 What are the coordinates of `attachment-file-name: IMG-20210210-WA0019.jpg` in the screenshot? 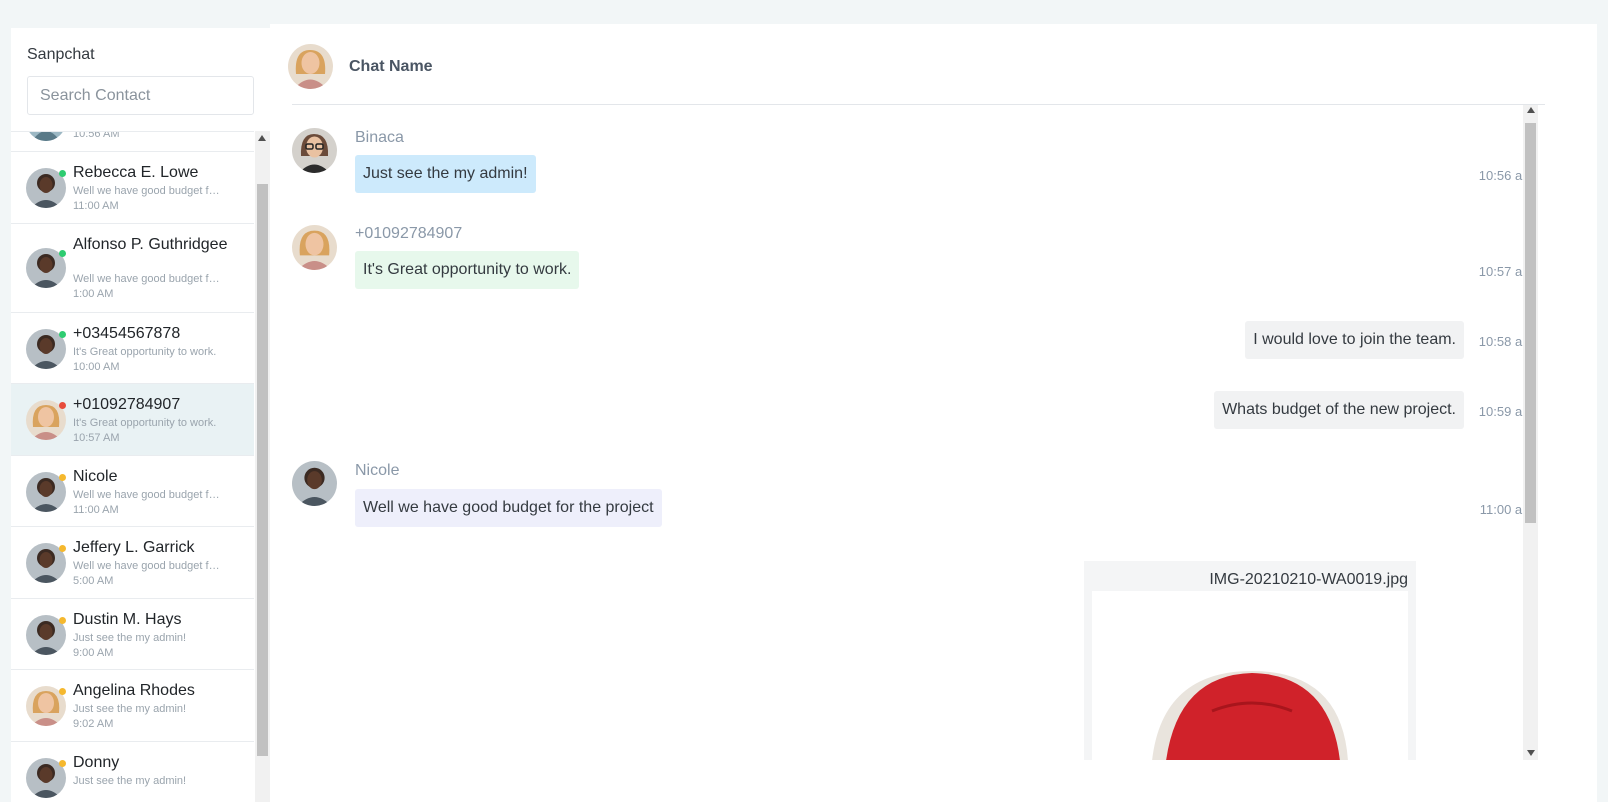 It's located at (1308, 579).